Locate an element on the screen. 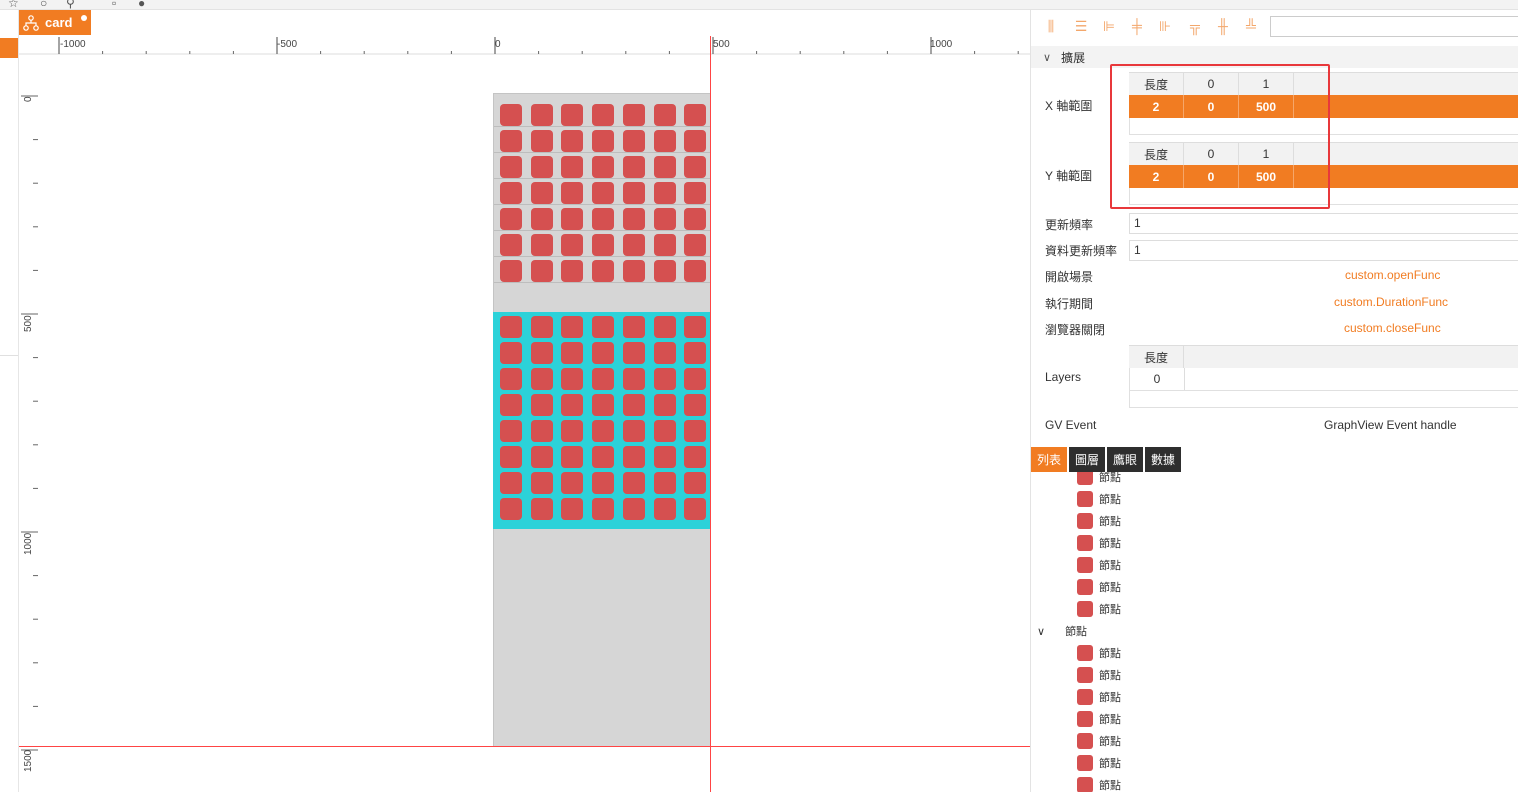 The width and height of the screenshot is (1518, 792). canvas-tab-card: card is located at coordinates (55, 22).